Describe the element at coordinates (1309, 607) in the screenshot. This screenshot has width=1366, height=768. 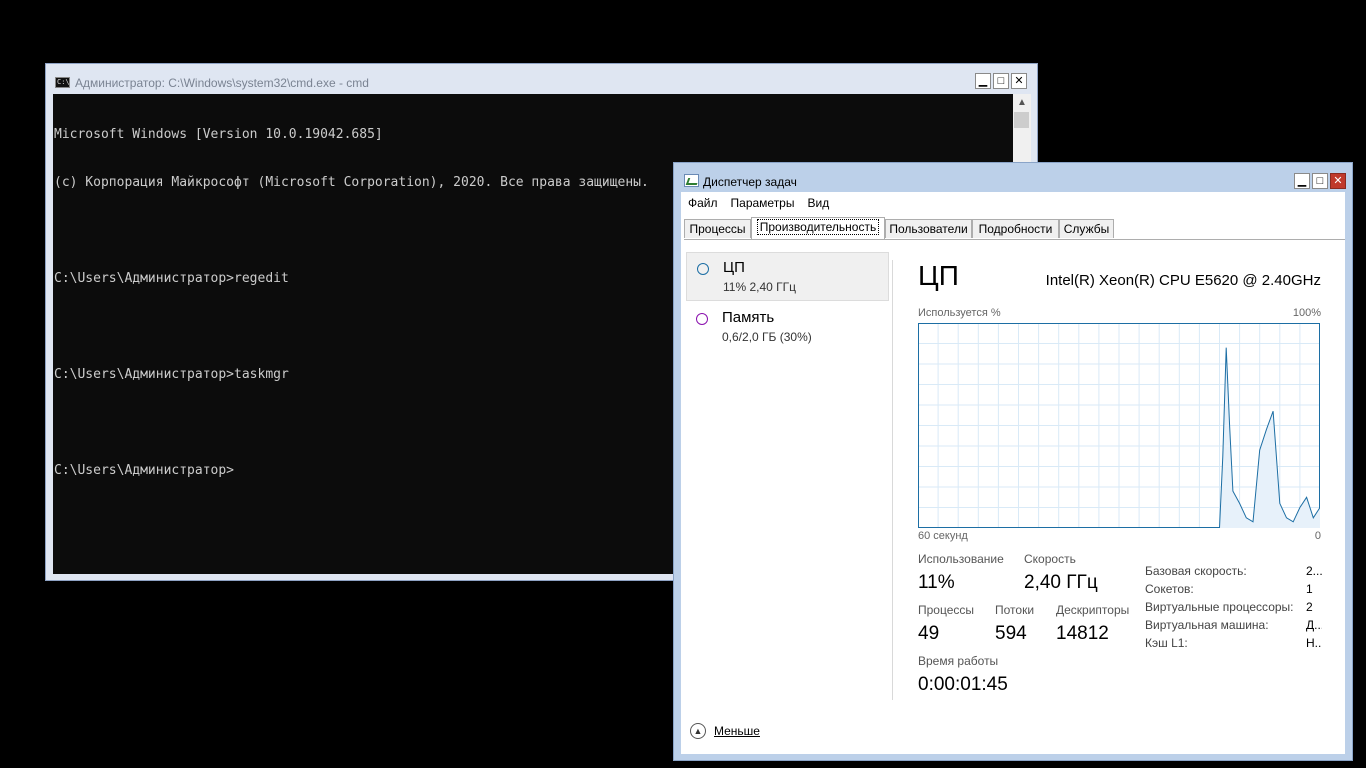
I see `property-value: 2` at that location.